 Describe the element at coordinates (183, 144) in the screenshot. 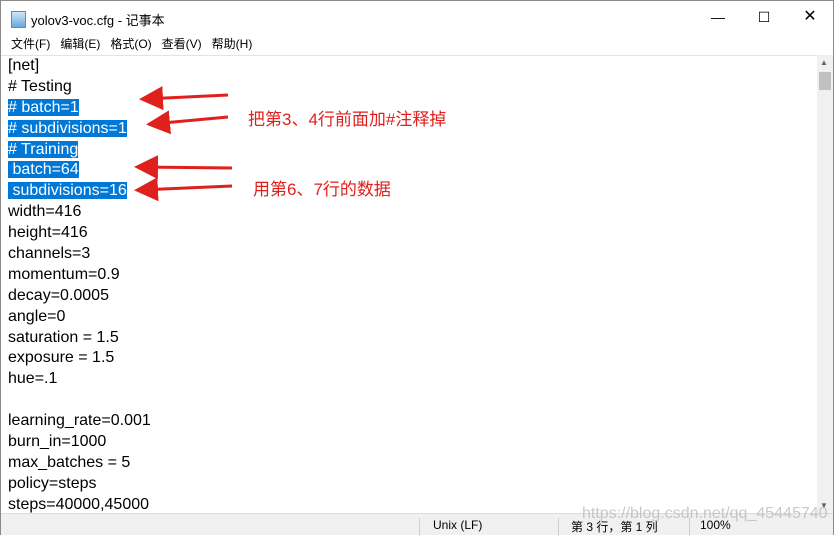

I see `annotation-arrows` at that location.